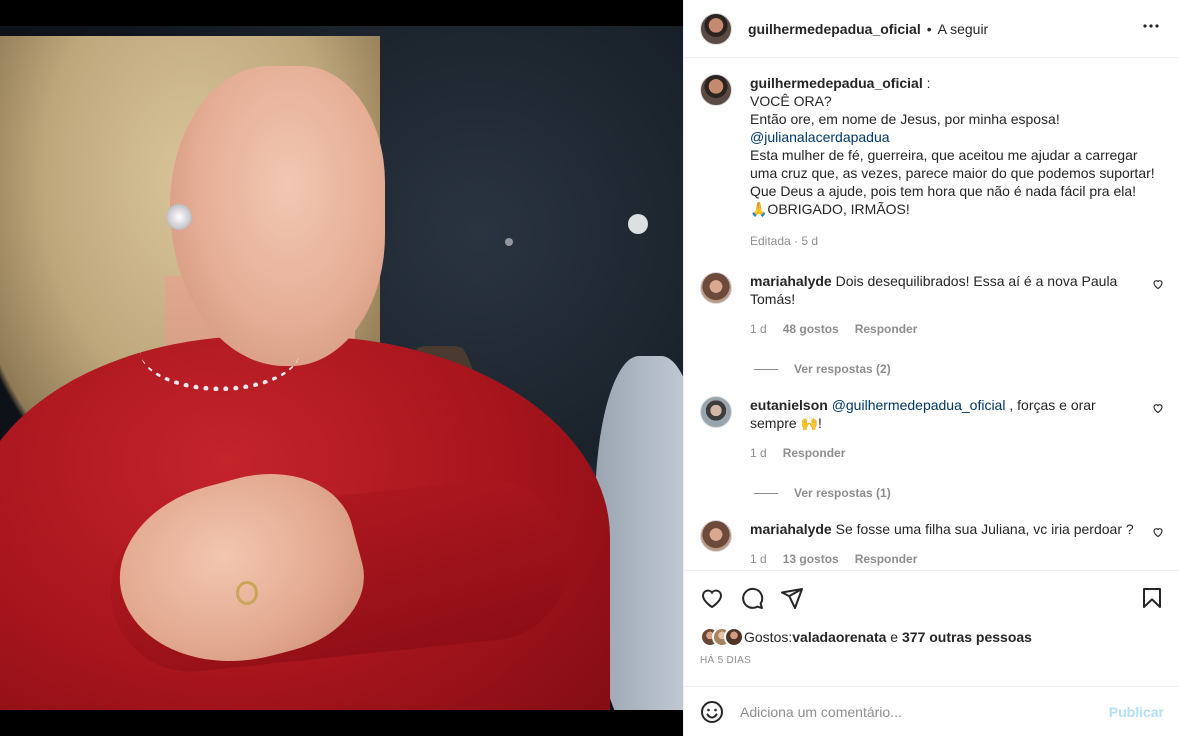  I want to click on caption-line-1: VOCÊ ORA?, so click(791, 101).